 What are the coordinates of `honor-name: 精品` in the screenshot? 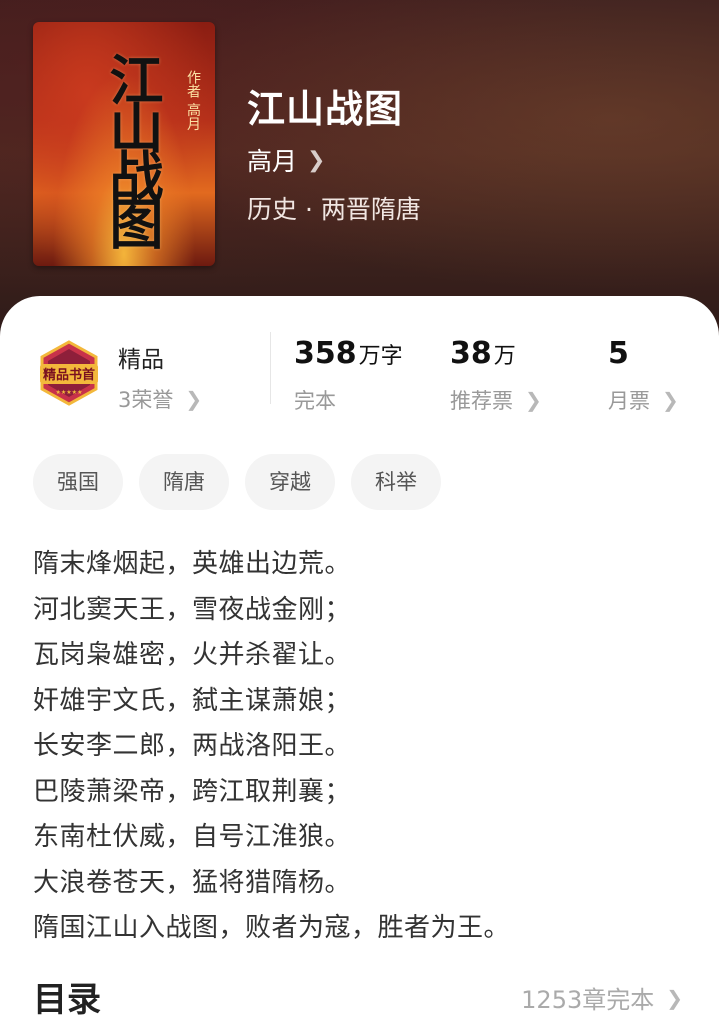 It's located at (141, 360).